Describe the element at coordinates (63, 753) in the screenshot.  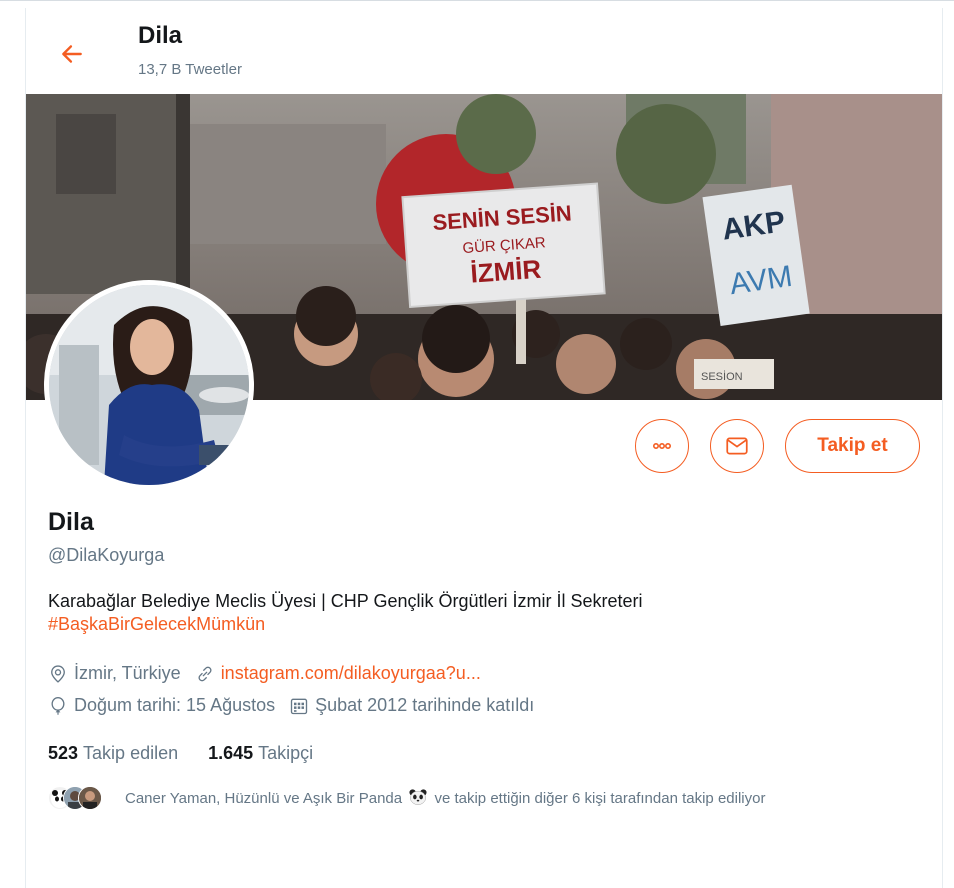
I see `following-count: 523` at that location.